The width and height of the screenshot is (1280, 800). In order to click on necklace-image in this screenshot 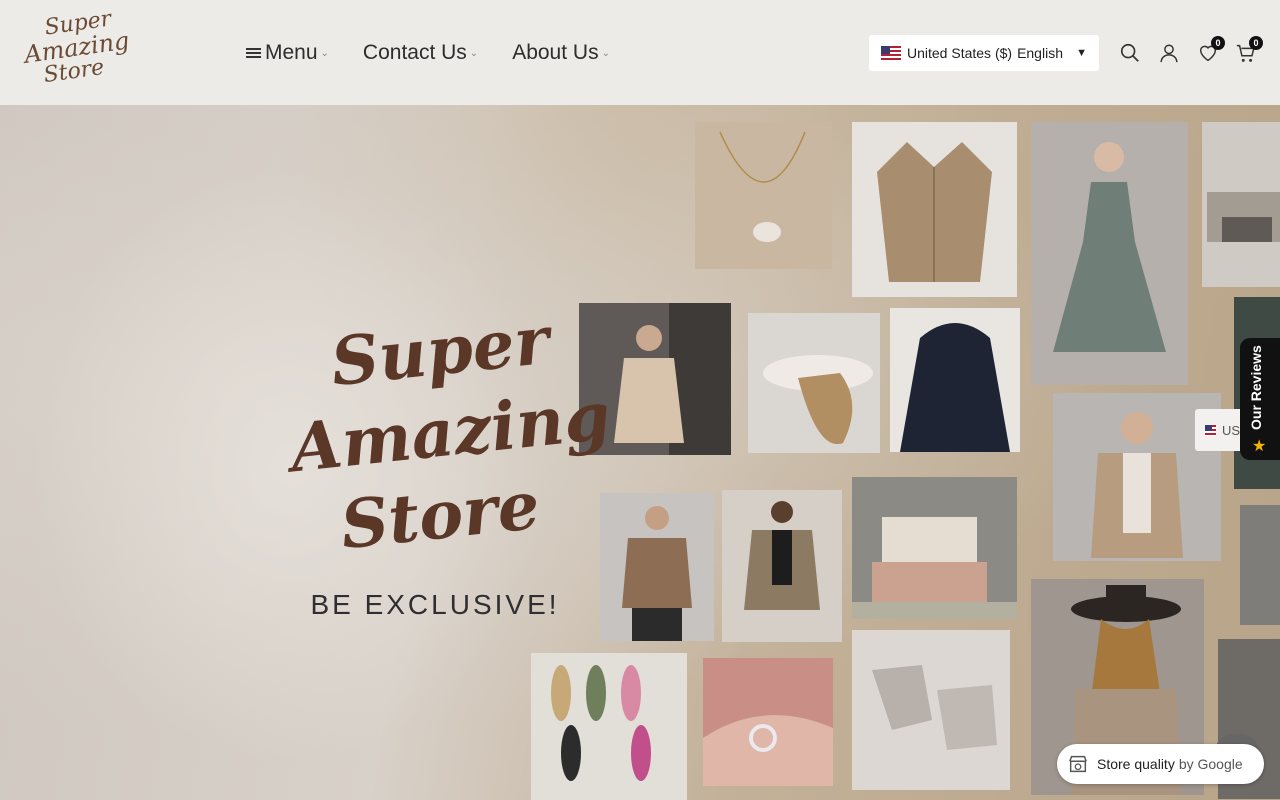, I will do `click(763, 195)`.